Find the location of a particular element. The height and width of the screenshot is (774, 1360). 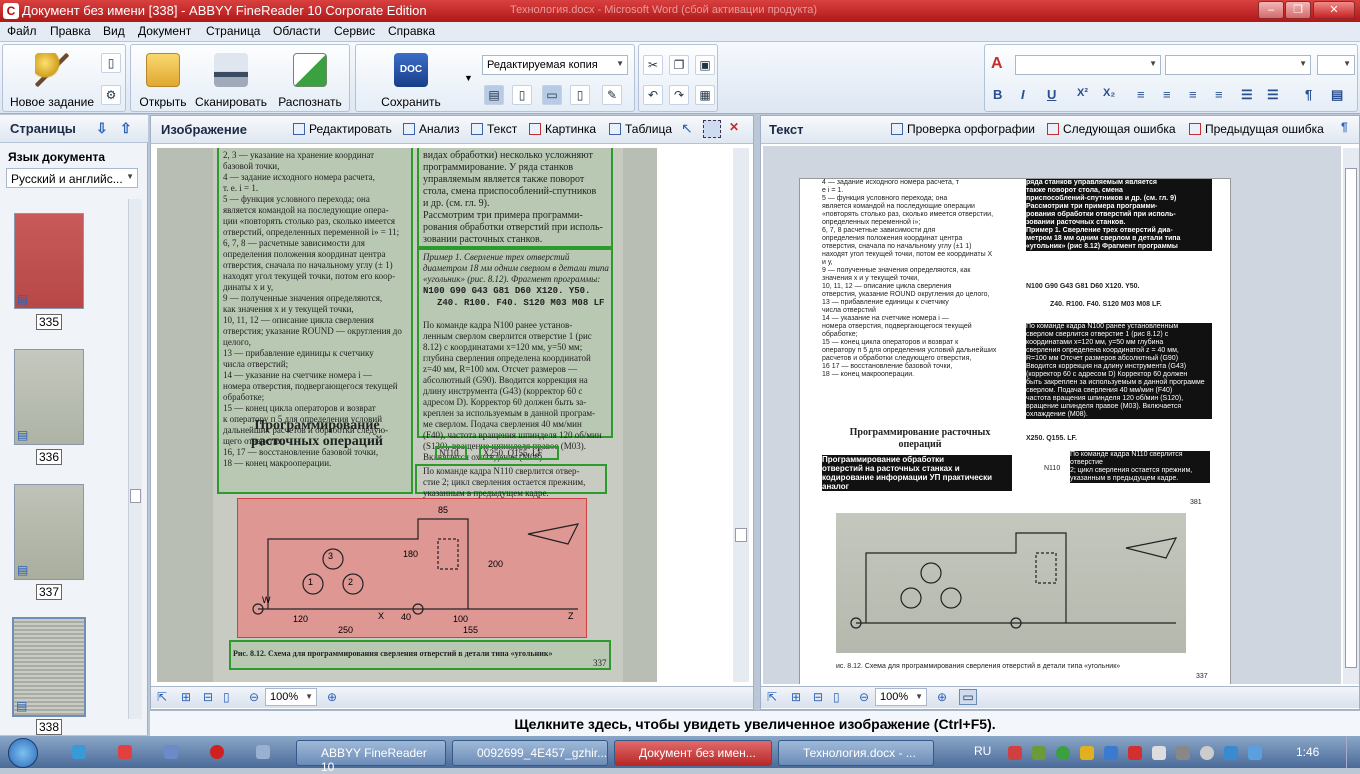

menu-edit: Правка is located at coordinates (70, 31).